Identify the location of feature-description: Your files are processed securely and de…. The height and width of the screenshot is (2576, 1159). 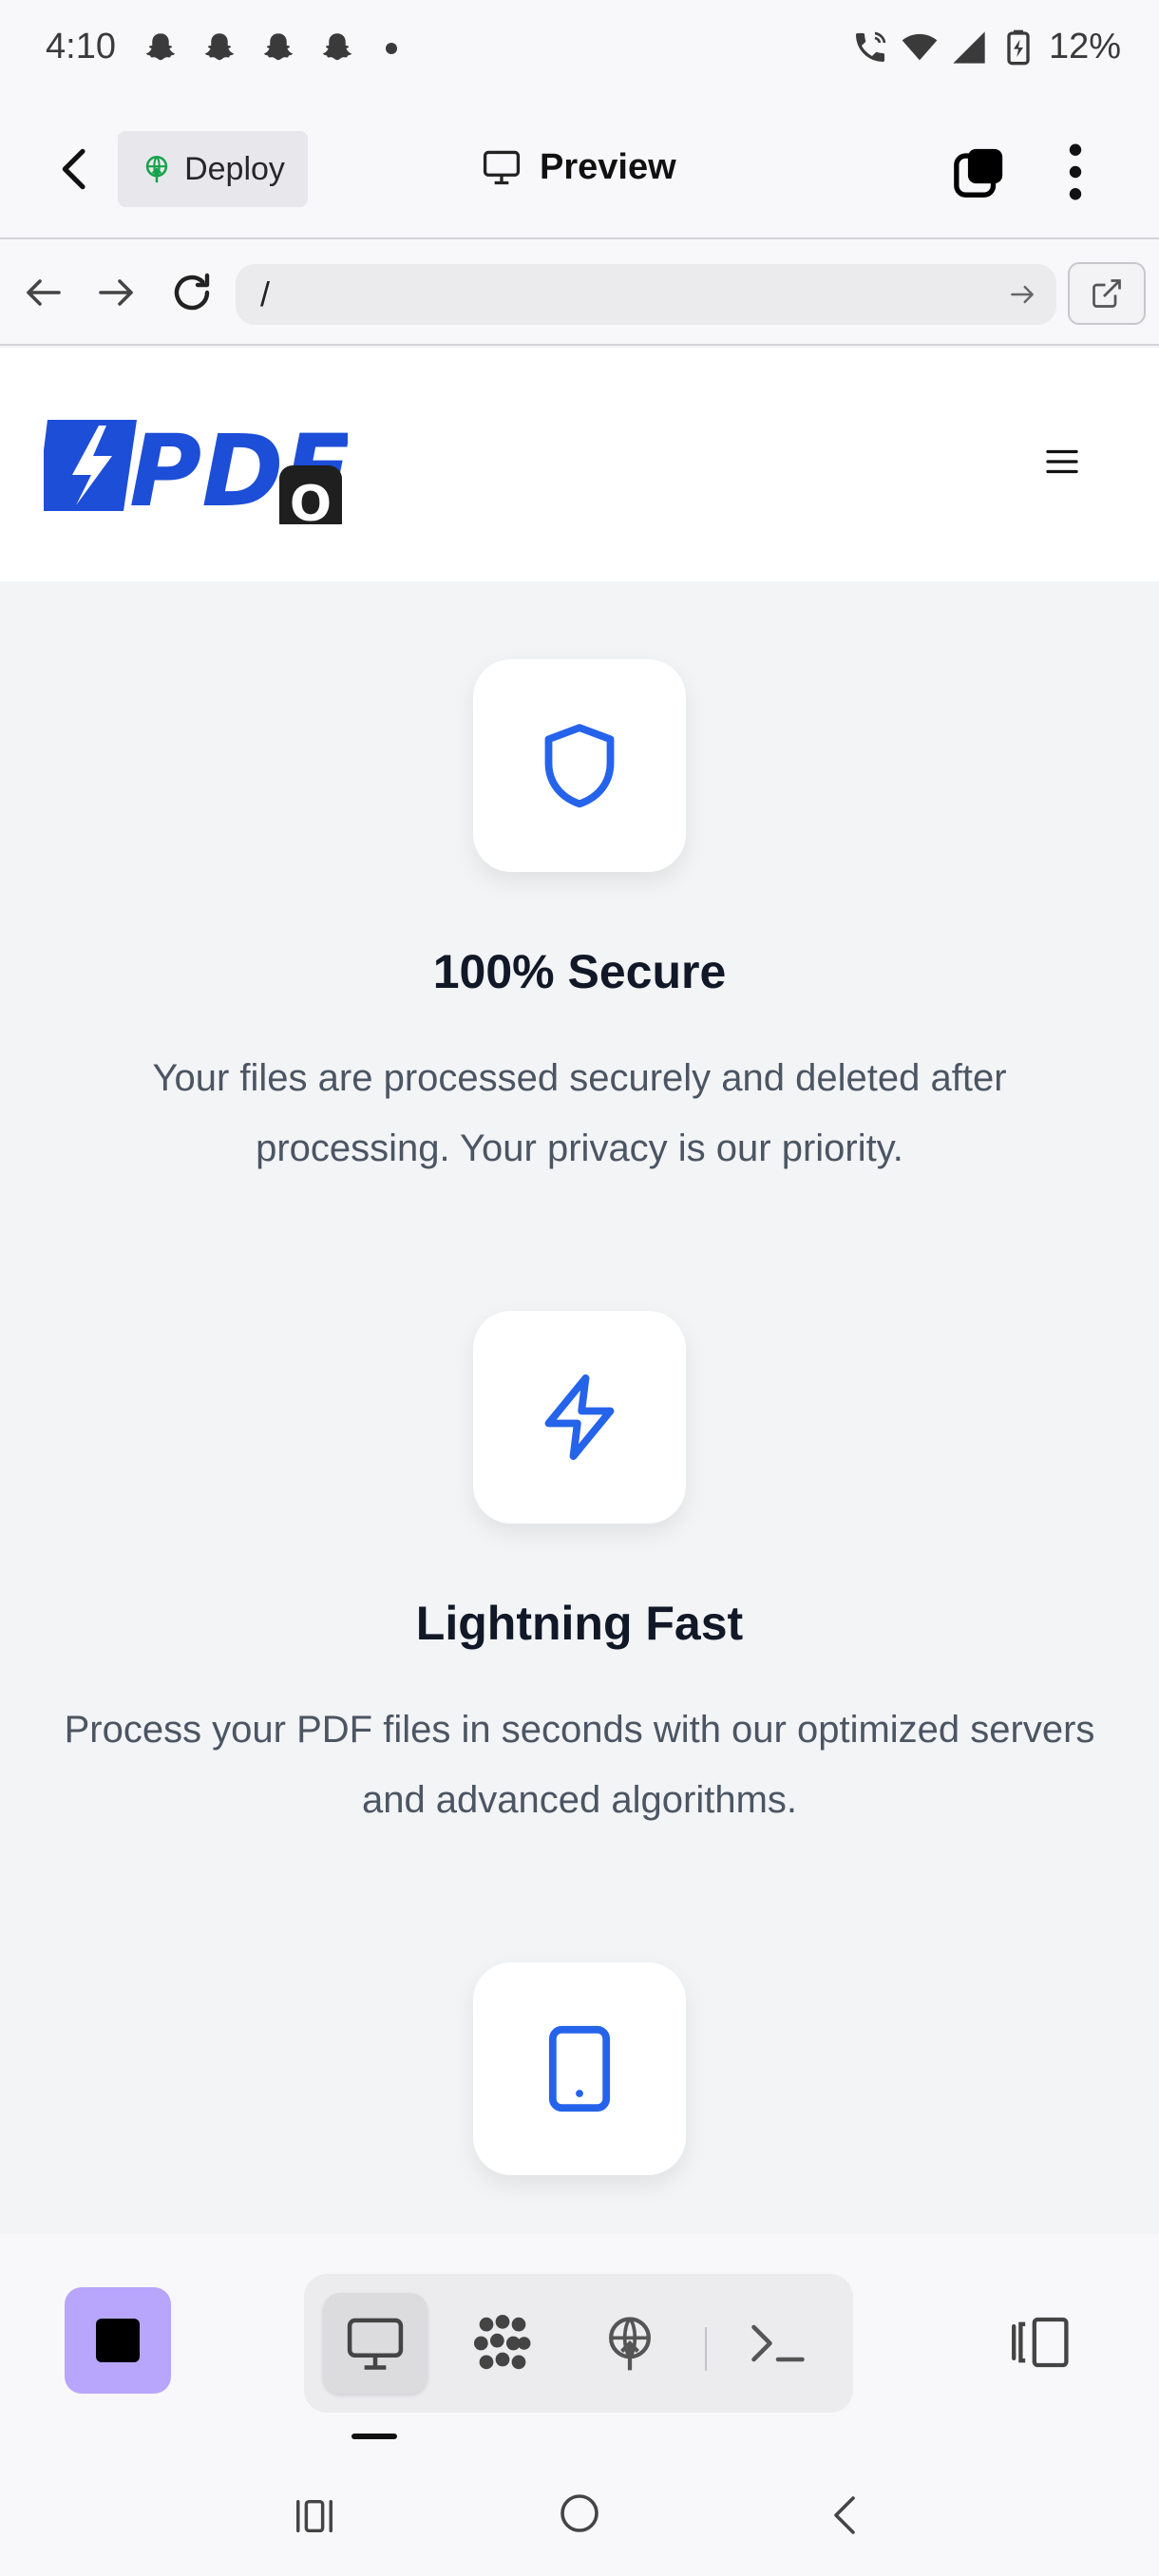
(579, 1113).